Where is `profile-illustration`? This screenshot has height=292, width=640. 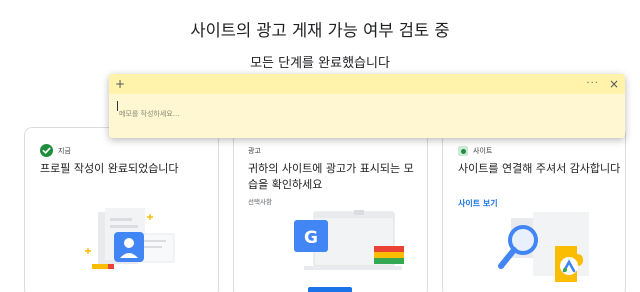
profile-illustration is located at coordinates (130, 238).